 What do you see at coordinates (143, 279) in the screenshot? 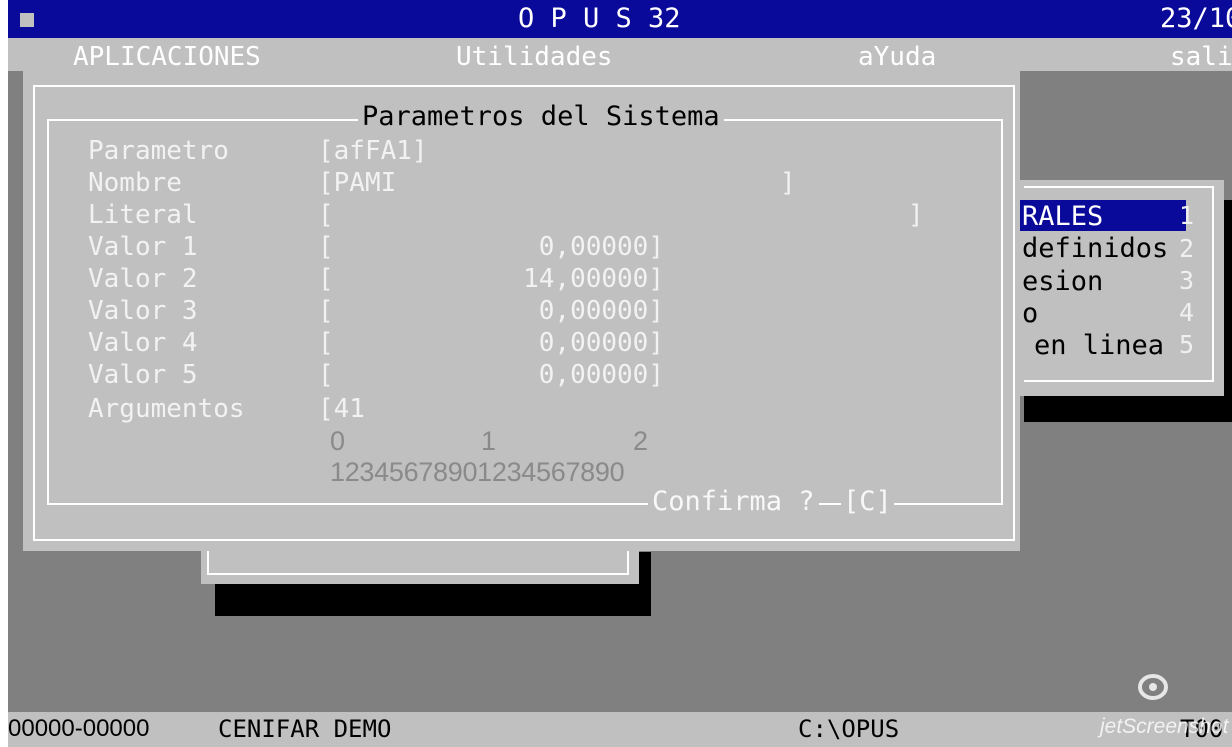
I see `label-valor-2: Valor 2` at bounding box center [143, 279].